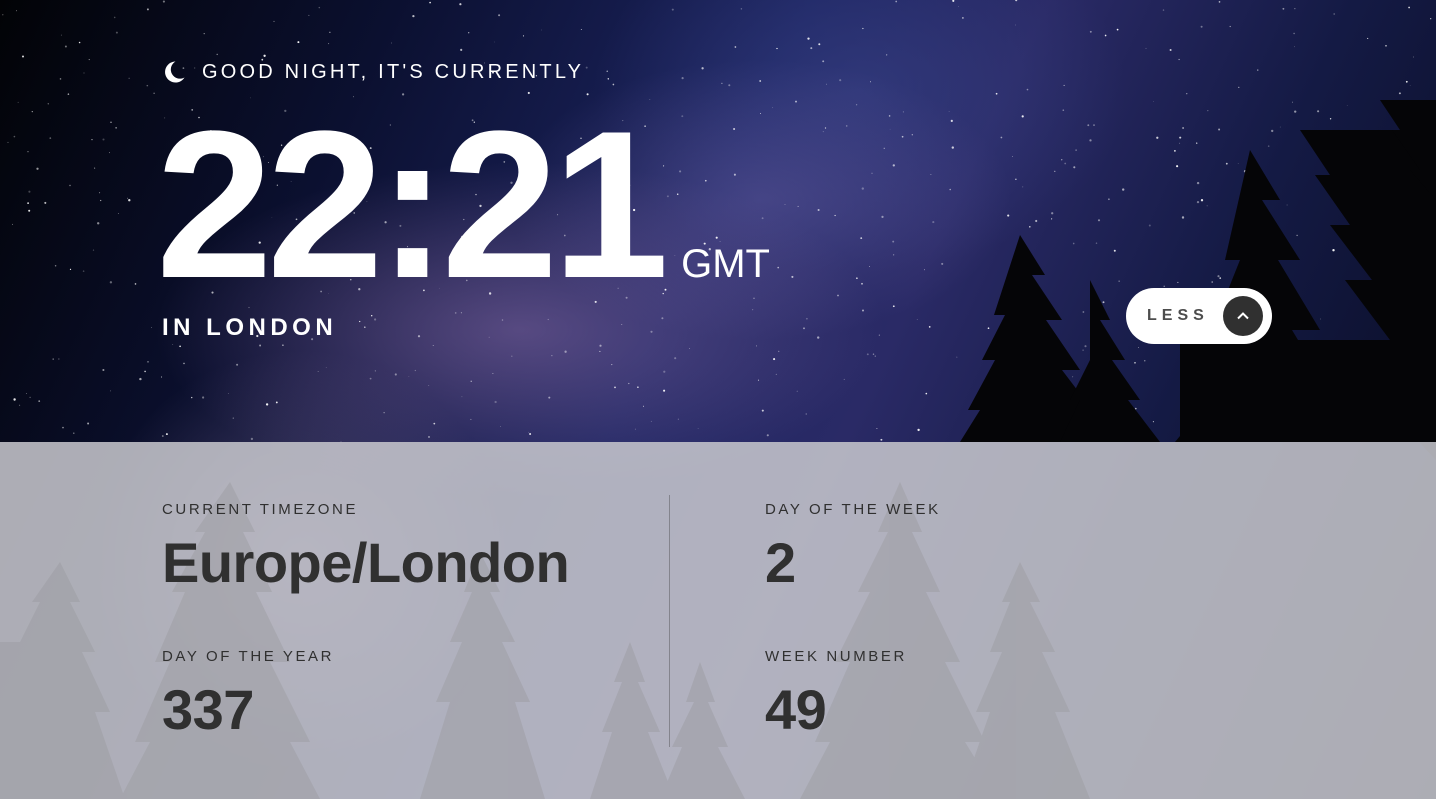 This screenshot has height=799, width=1436. What do you see at coordinates (780, 562) in the screenshot?
I see `day-of-week-value: 2` at bounding box center [780, 562].